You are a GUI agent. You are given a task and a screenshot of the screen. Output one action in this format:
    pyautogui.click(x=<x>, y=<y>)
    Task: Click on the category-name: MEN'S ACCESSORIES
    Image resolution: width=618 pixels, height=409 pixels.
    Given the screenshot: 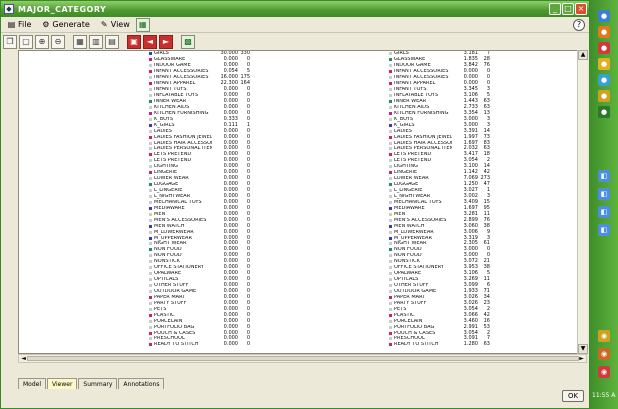 What is the action you would take?
    pyautogui.click(x=180, y=220)
    